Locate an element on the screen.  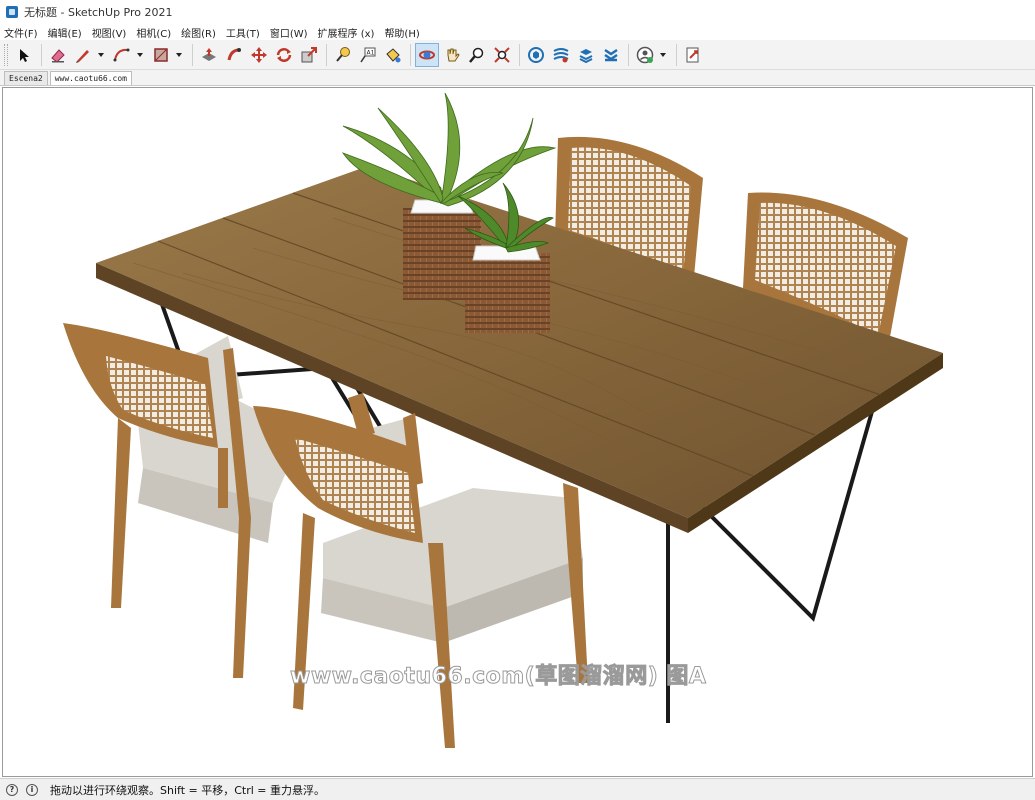
menu-extensions: 扩展程序 (x) is located at coordinates (346, 32).